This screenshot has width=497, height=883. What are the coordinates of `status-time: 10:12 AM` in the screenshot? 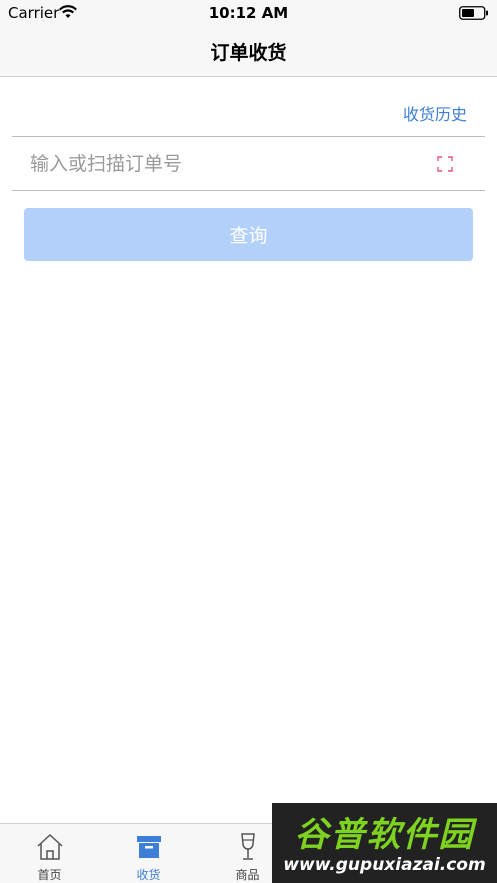 It's located at (248, 13).